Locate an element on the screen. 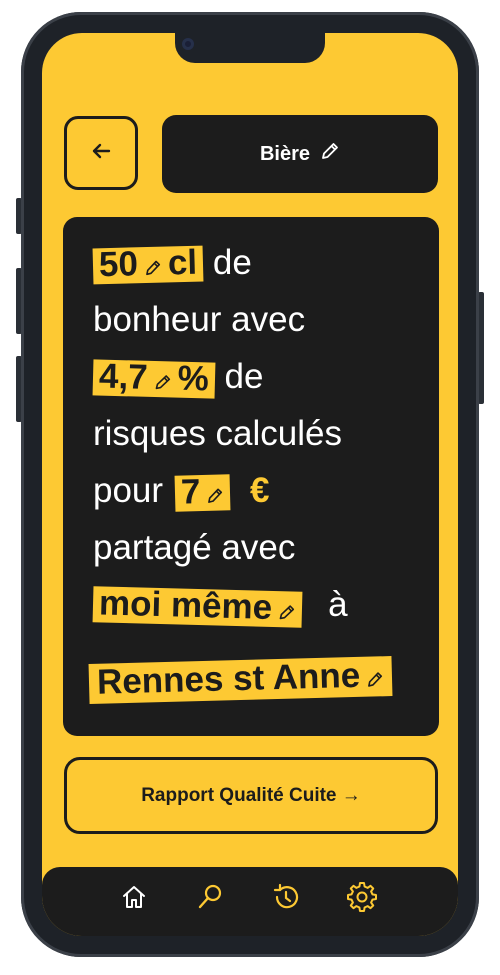  quality-report-button: Rapport Qualité Cuite → is located at coordinates (251, 795).